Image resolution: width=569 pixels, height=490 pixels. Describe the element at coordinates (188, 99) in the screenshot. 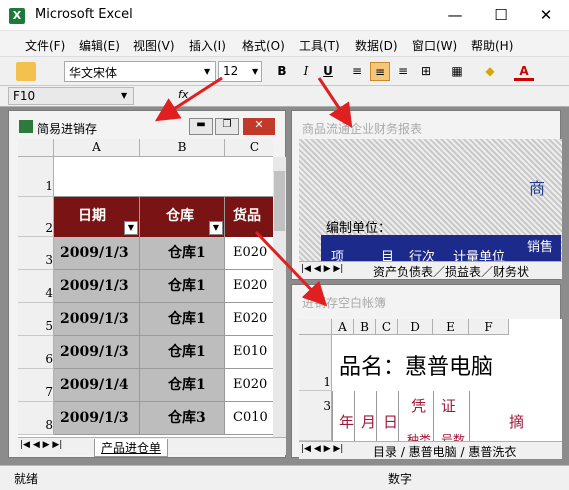

I see `arrow-to-inventory` at that location.